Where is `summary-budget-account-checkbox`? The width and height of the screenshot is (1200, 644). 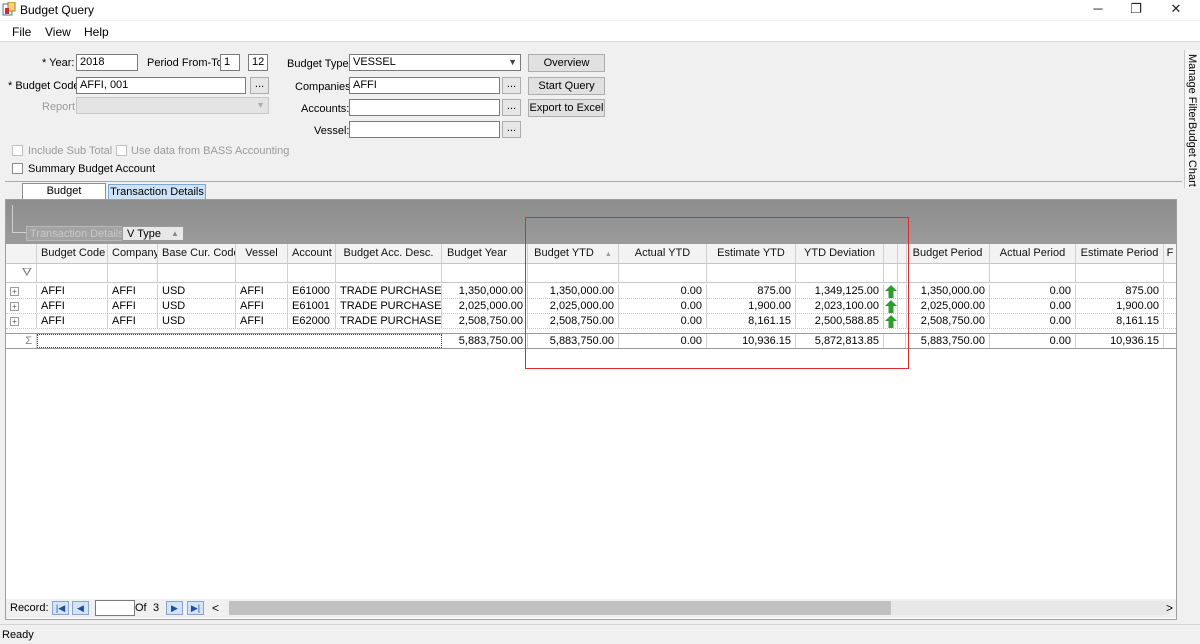
summary-budget-account-checkbox is located at coordinates (17, 168).